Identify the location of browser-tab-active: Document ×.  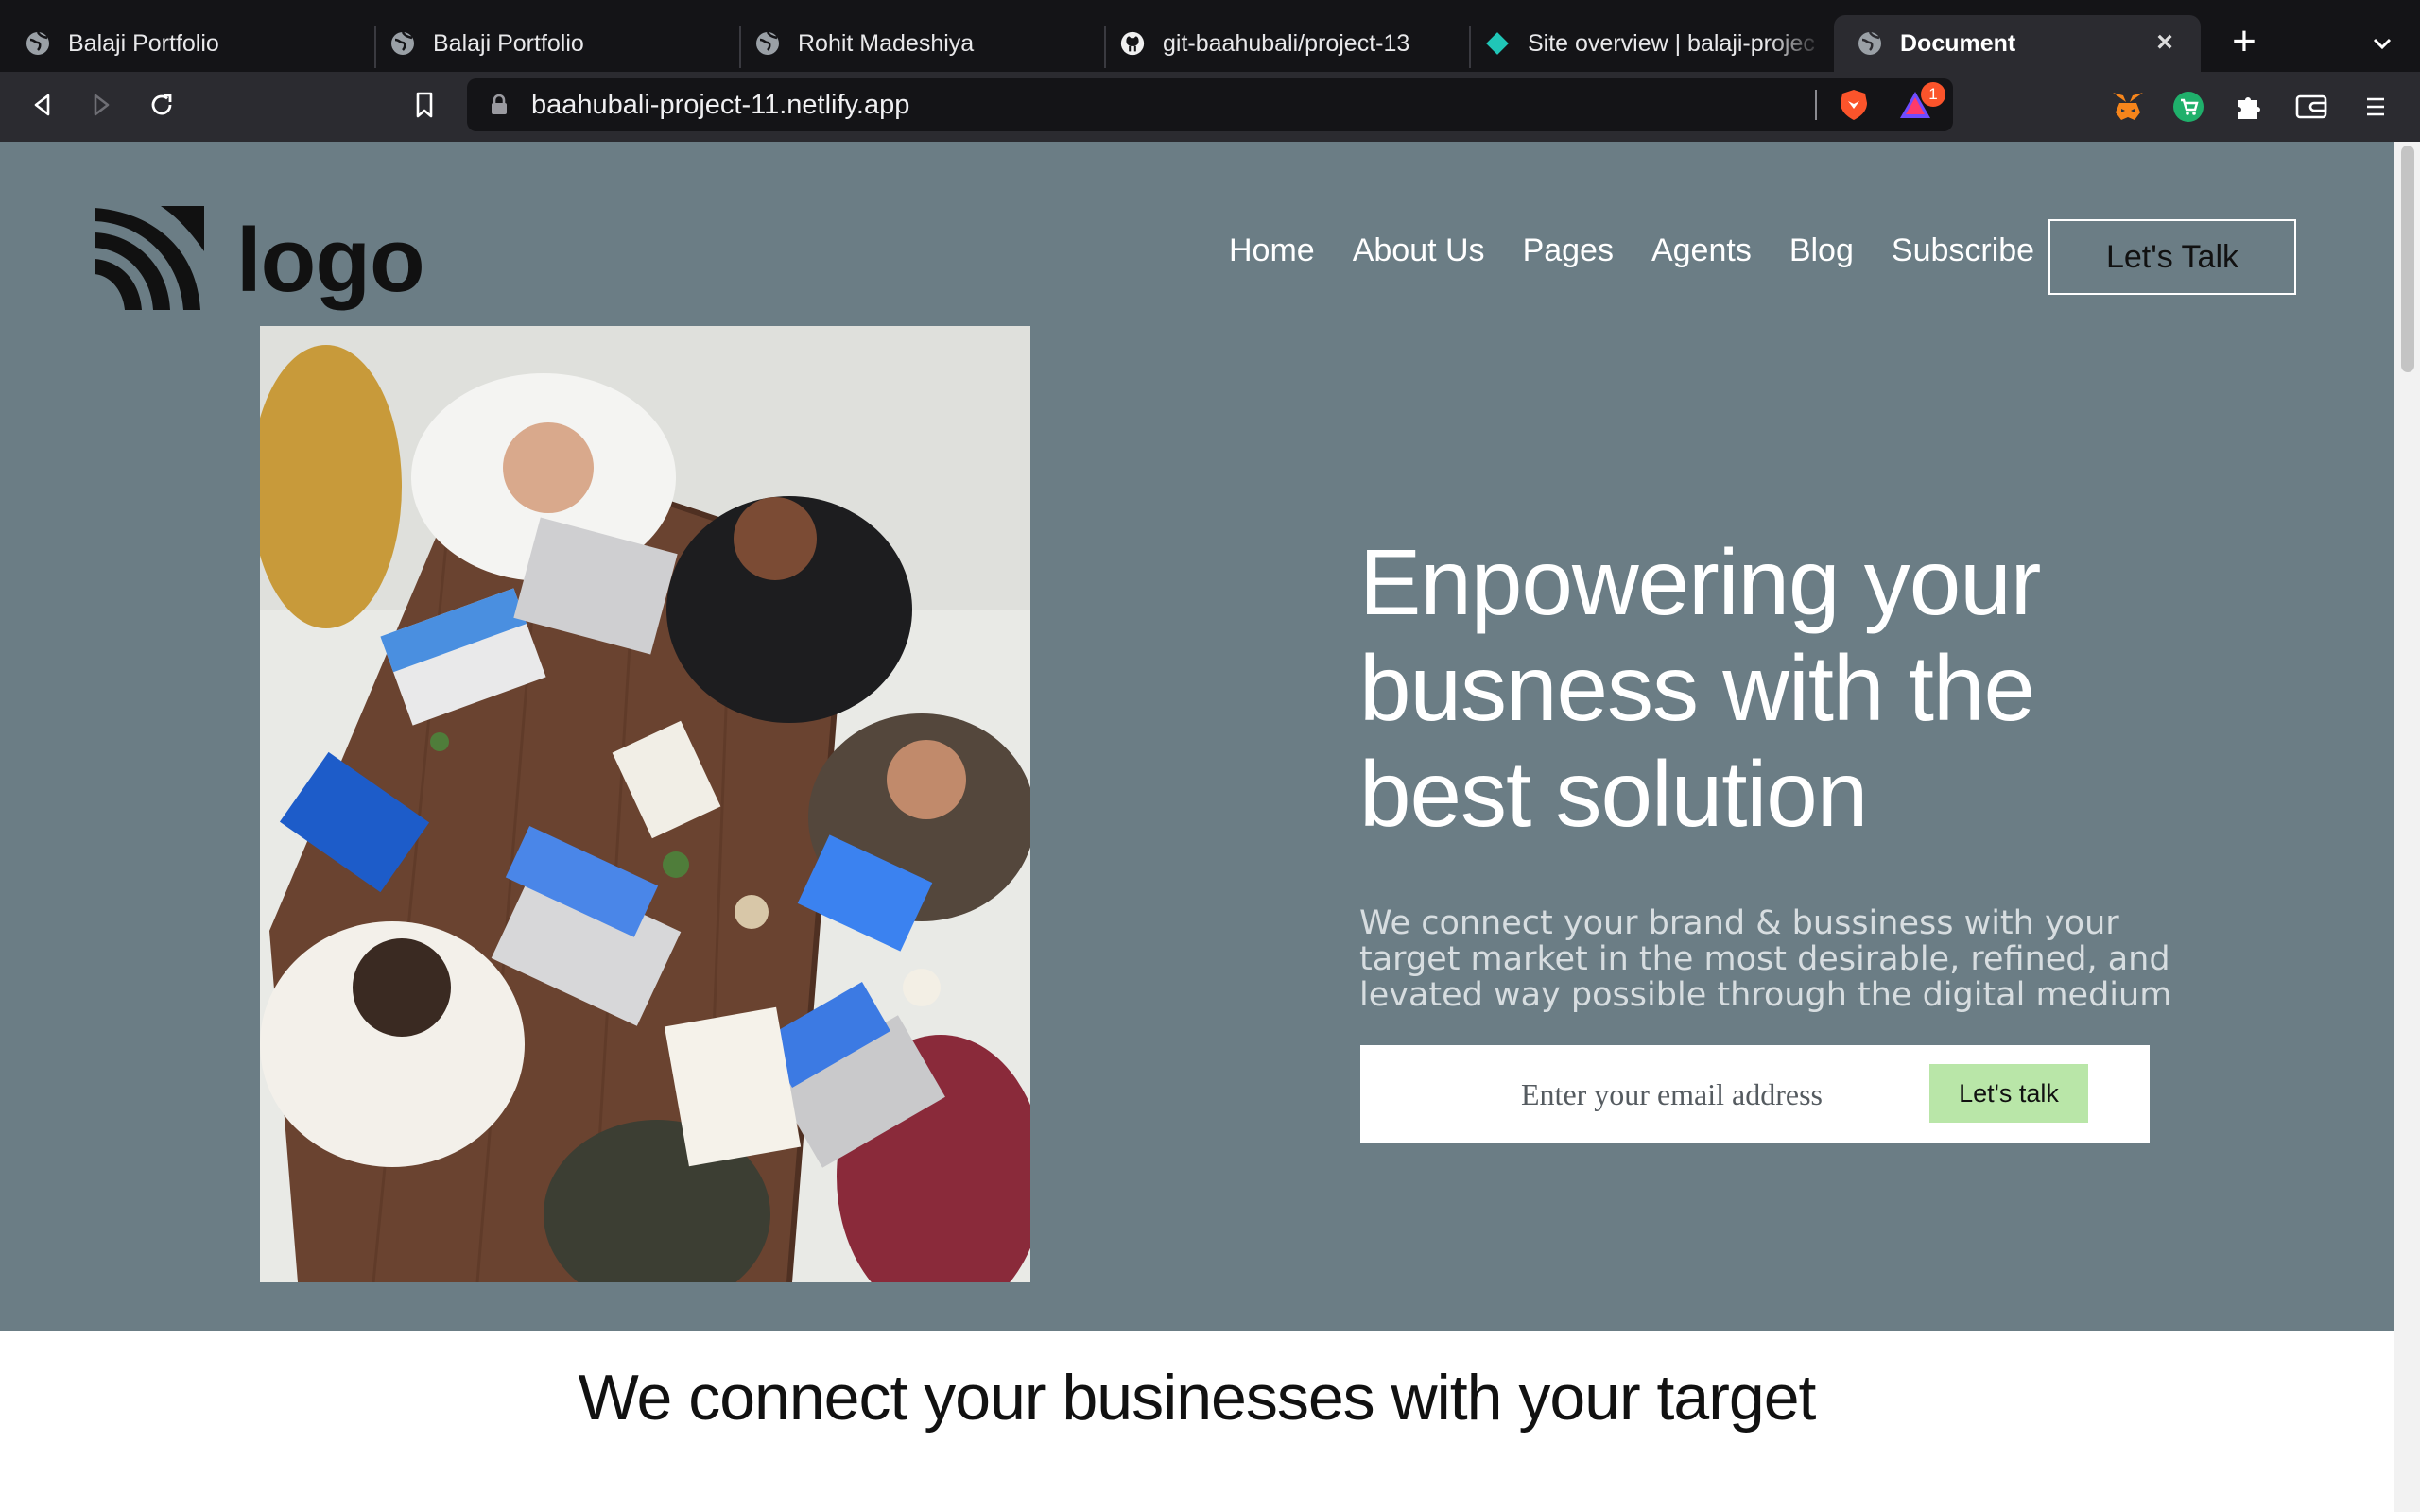
(2017, 43).